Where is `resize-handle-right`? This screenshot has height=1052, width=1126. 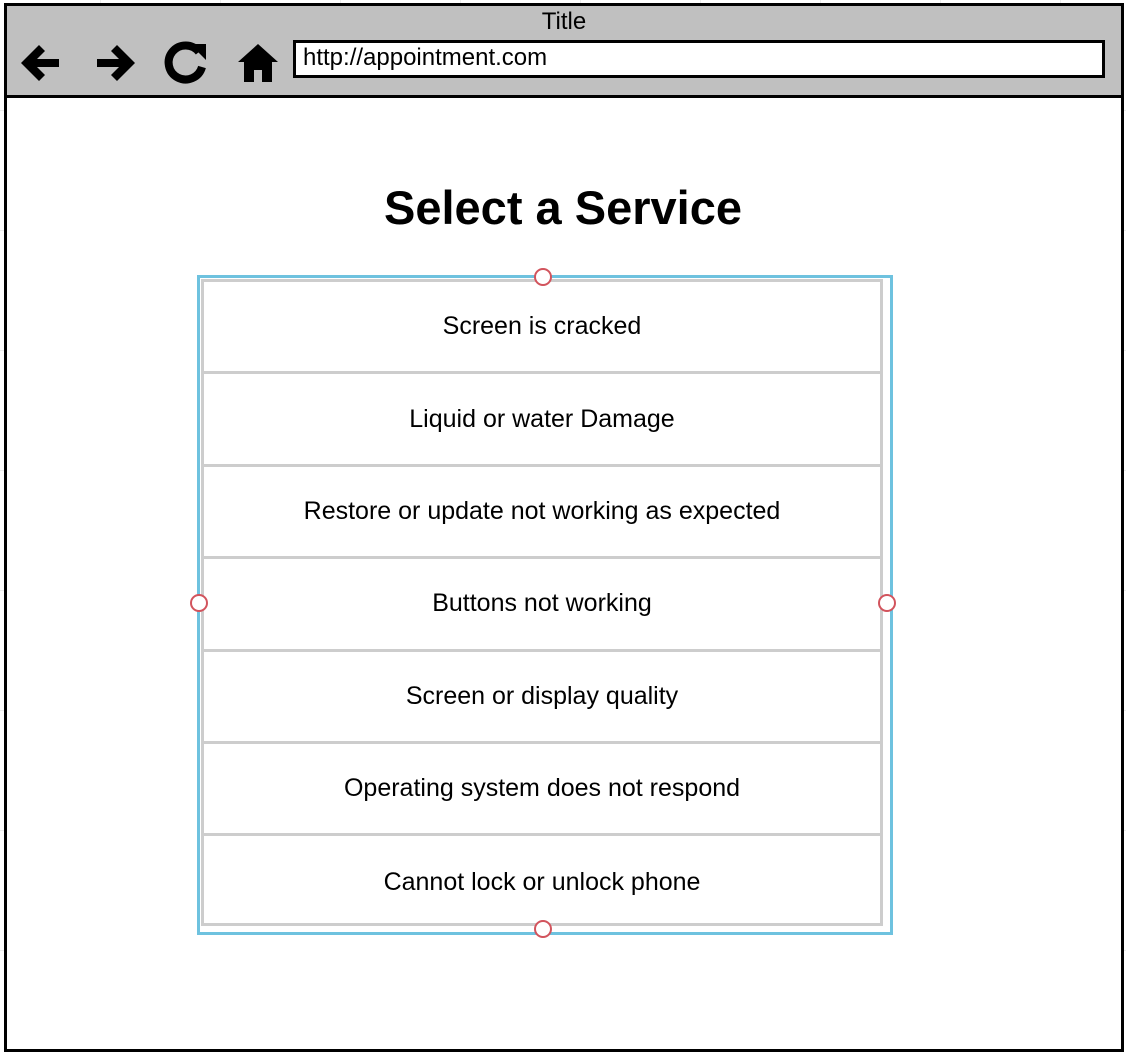 resize-handle-right is located at coordinates (887, 603).